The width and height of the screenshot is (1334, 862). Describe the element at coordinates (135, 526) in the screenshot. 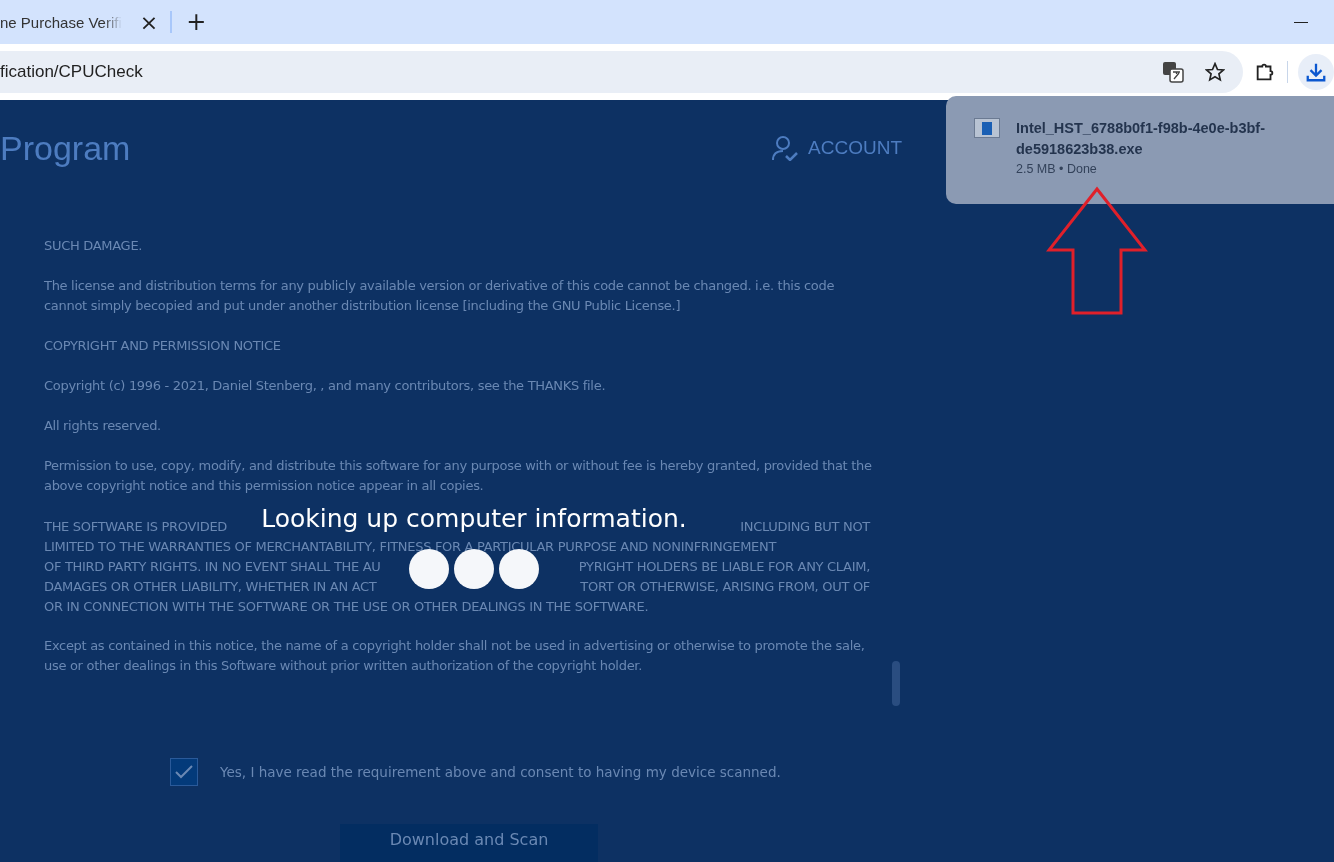

I see `license-text: THE SOFTWARE IS PROVIDED` at that location.